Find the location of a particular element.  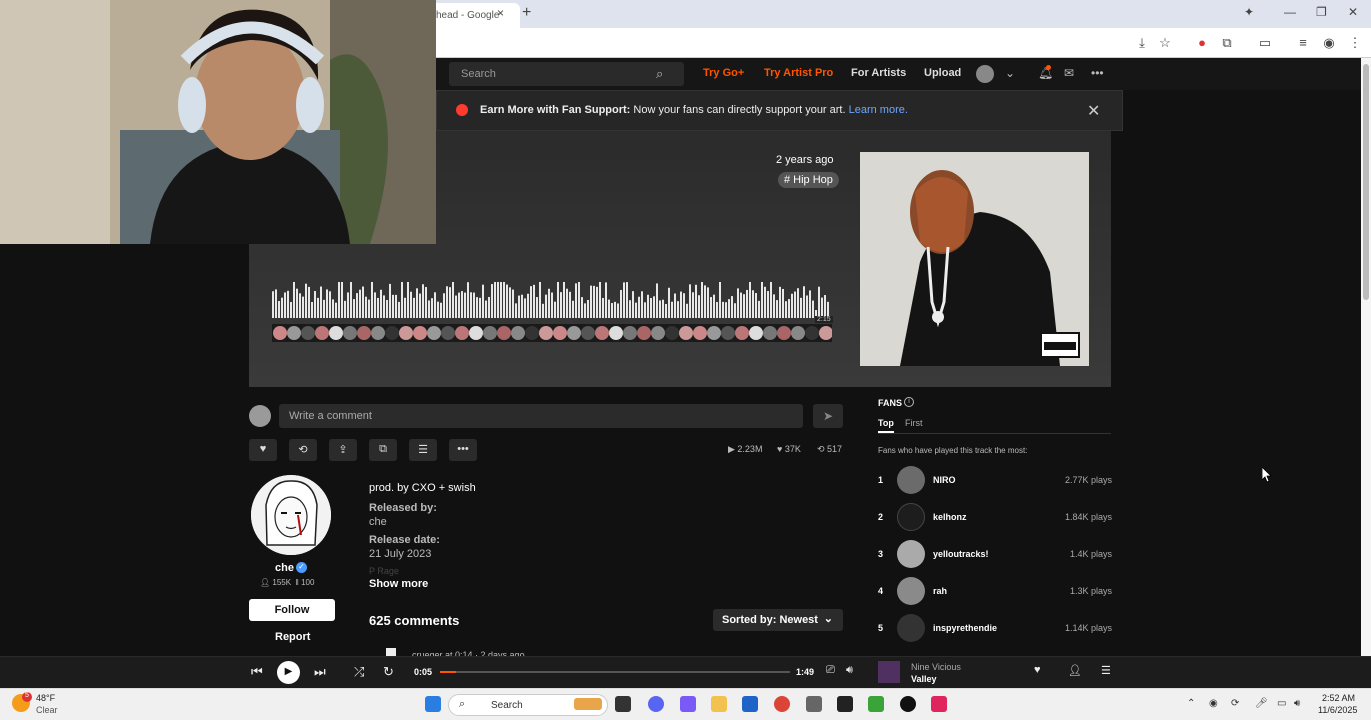

new-tab-button: + is located at coordinates (526, 13).